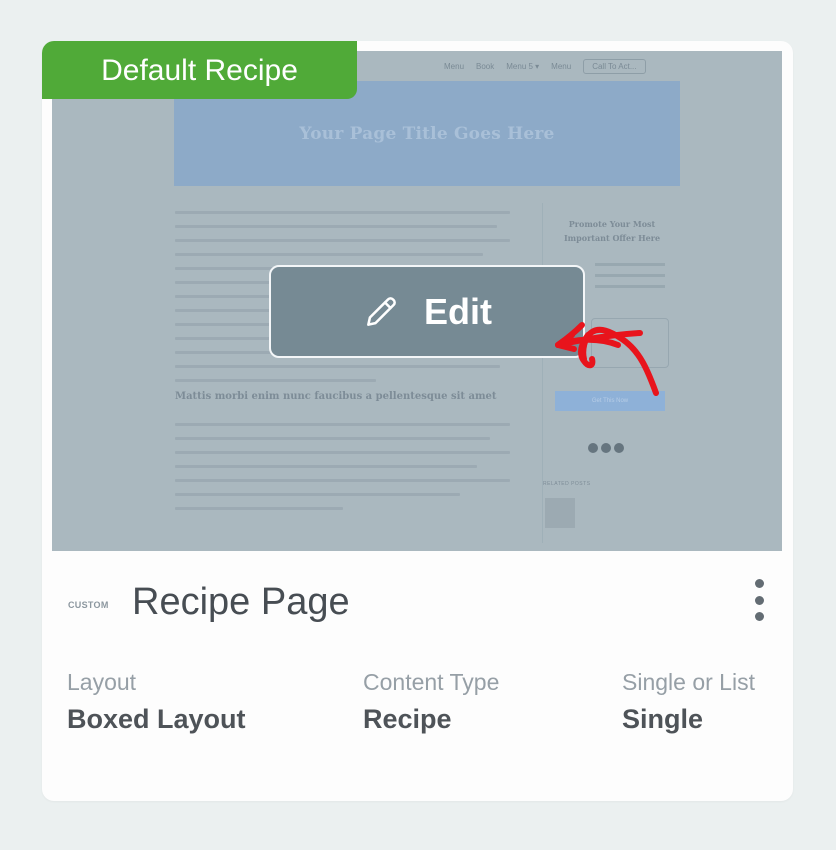 Image resolution: width=836 pixels, height=850 pixels. Describe the element at coordinates (560, 513) in the screenshot. I see `preview-related-thumb` at that location.